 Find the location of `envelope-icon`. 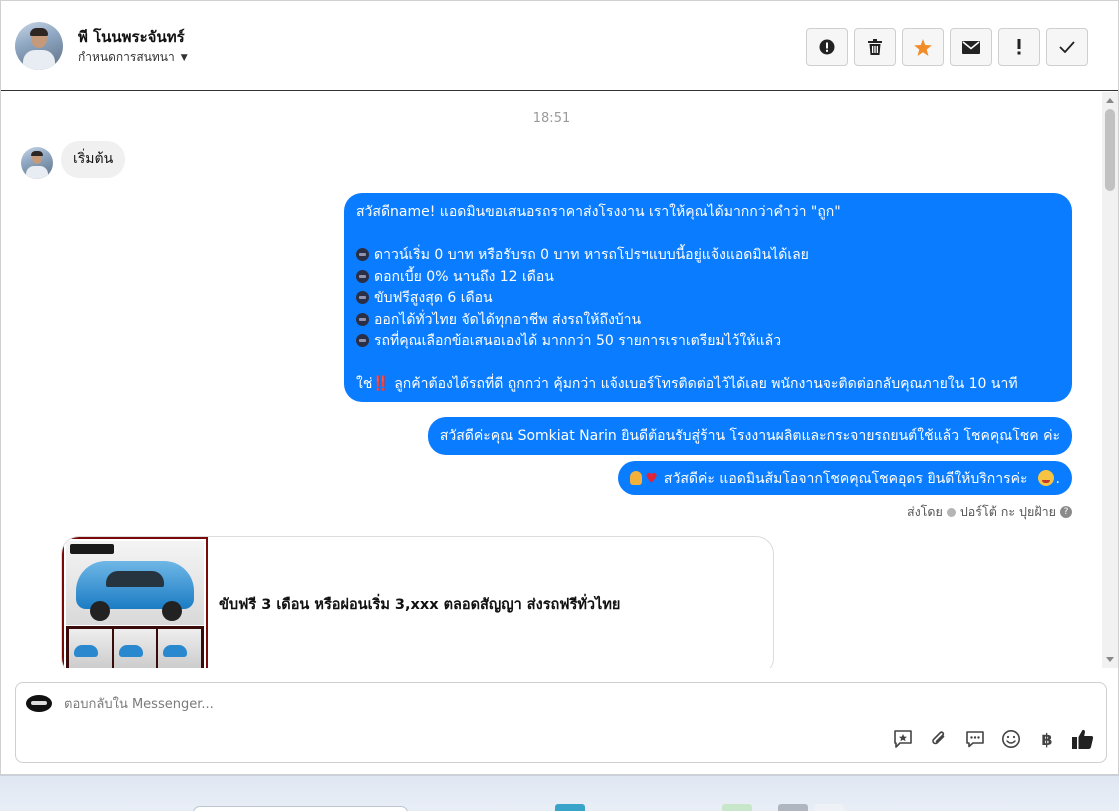

envelope-icon is located at coordinates (971, 47).